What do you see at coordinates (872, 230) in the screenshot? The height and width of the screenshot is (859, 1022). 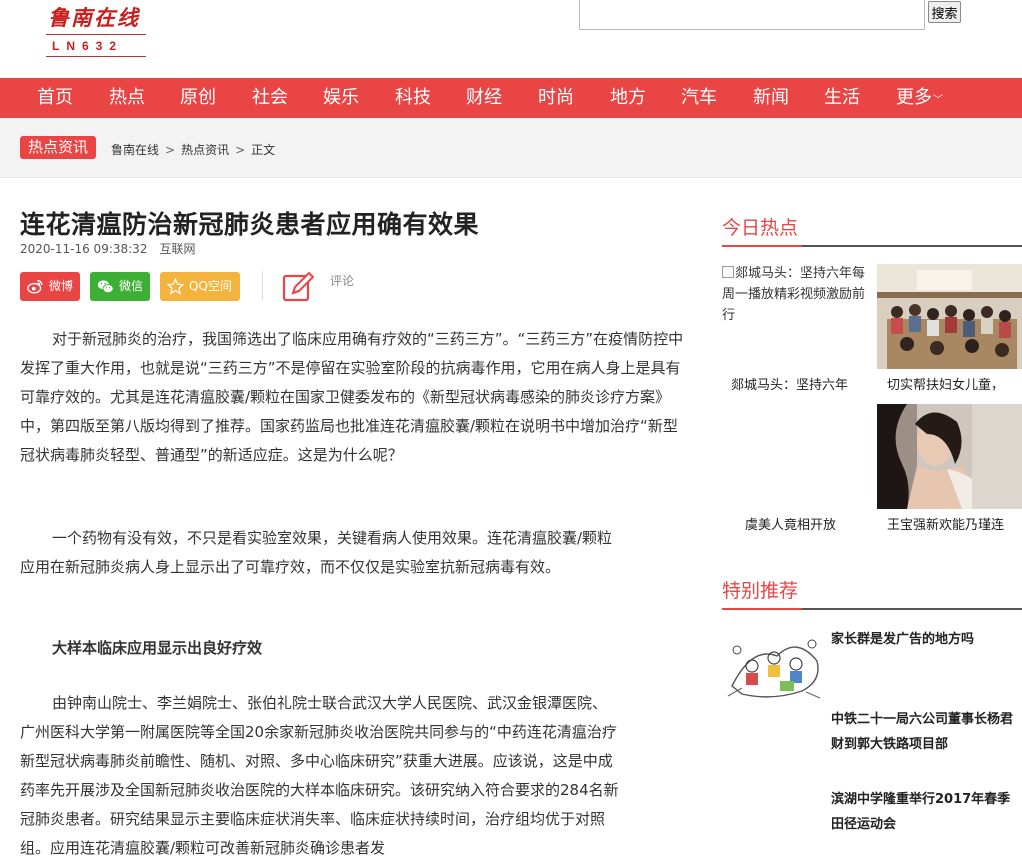 I see `hot-today-heading: 今日热点` at bounding box center [872, 230].